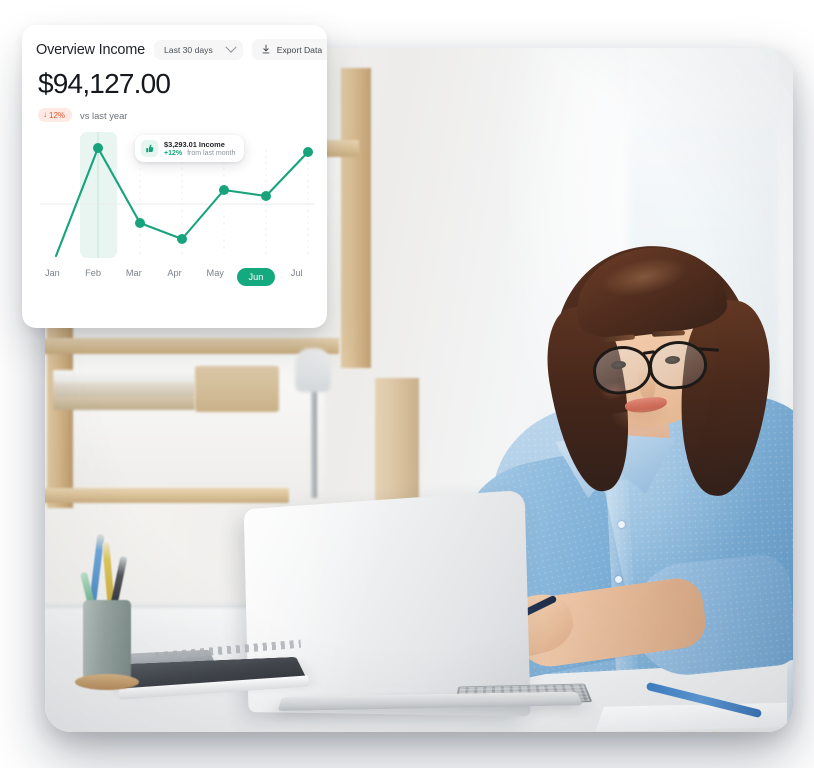  I want to click on tooltip-amount: $3,293.01 Income, so click(194, 144).